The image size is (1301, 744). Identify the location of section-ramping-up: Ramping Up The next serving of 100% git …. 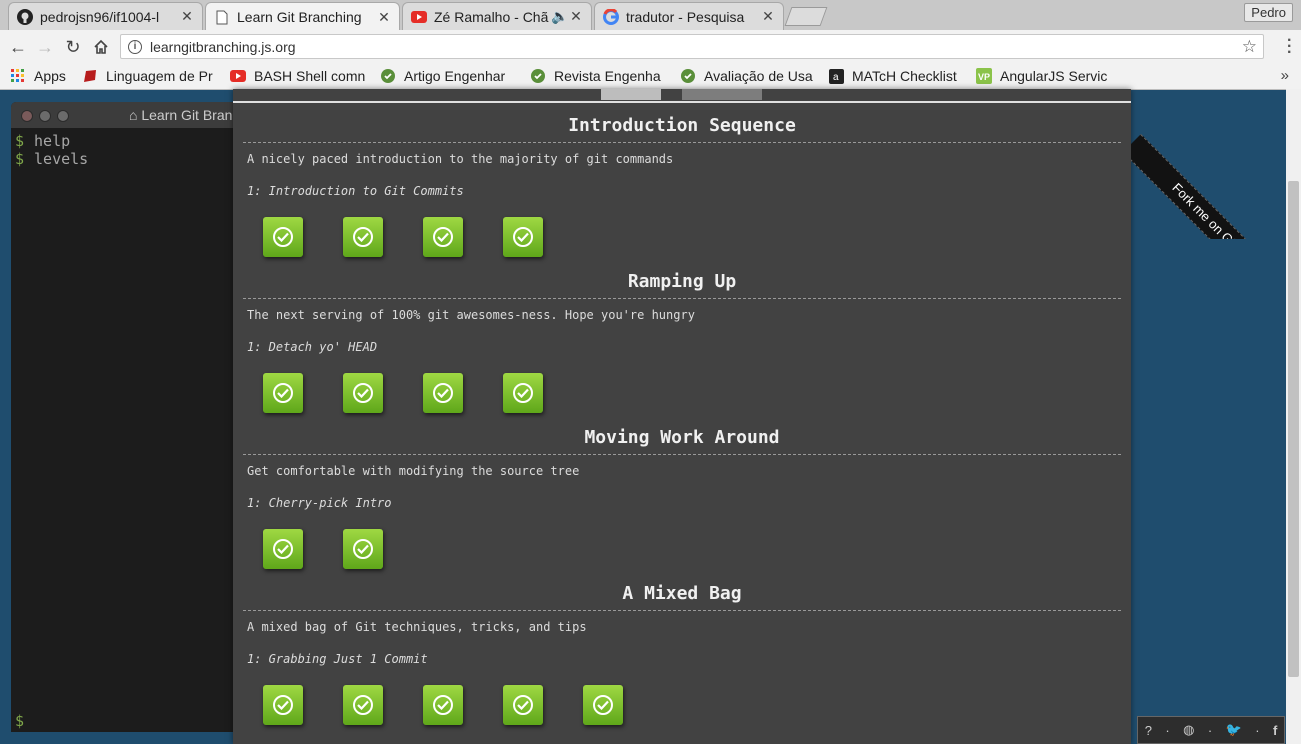
(682, 341).